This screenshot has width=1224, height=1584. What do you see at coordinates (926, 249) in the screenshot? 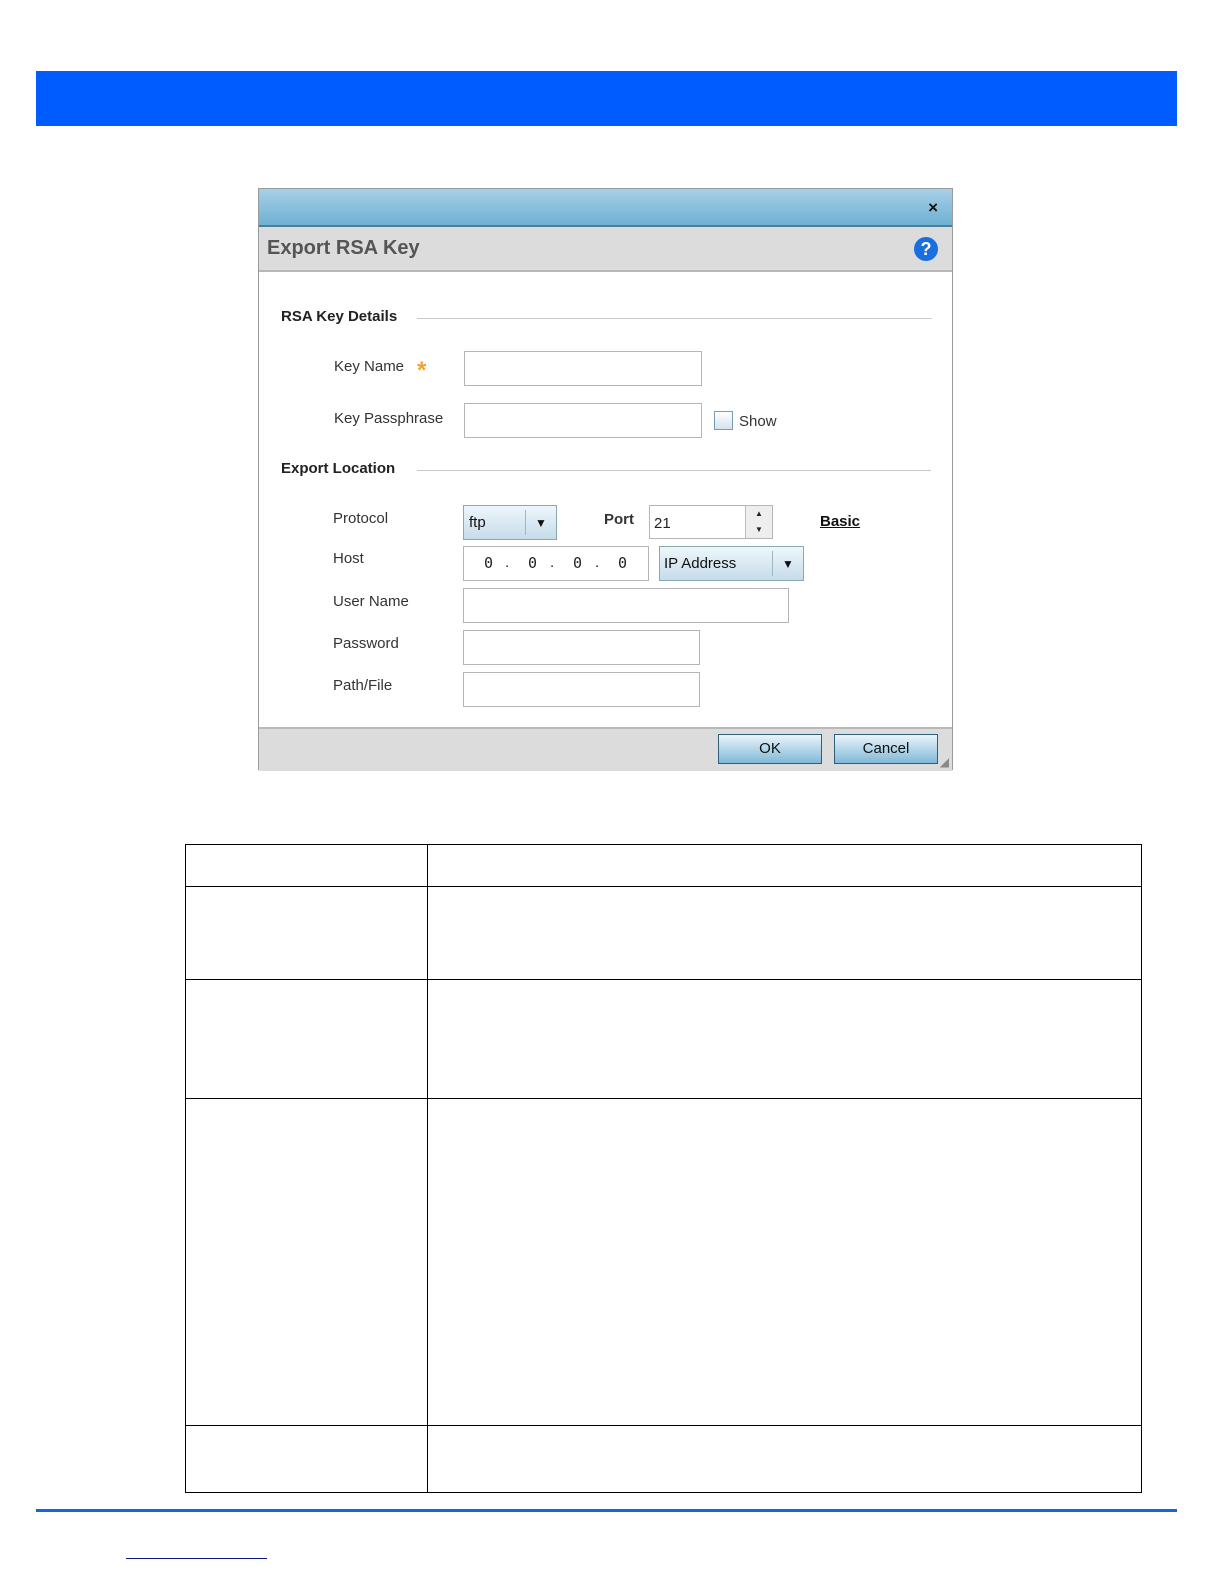
I see `help-icon: ?` at bounding box center [926, 249].